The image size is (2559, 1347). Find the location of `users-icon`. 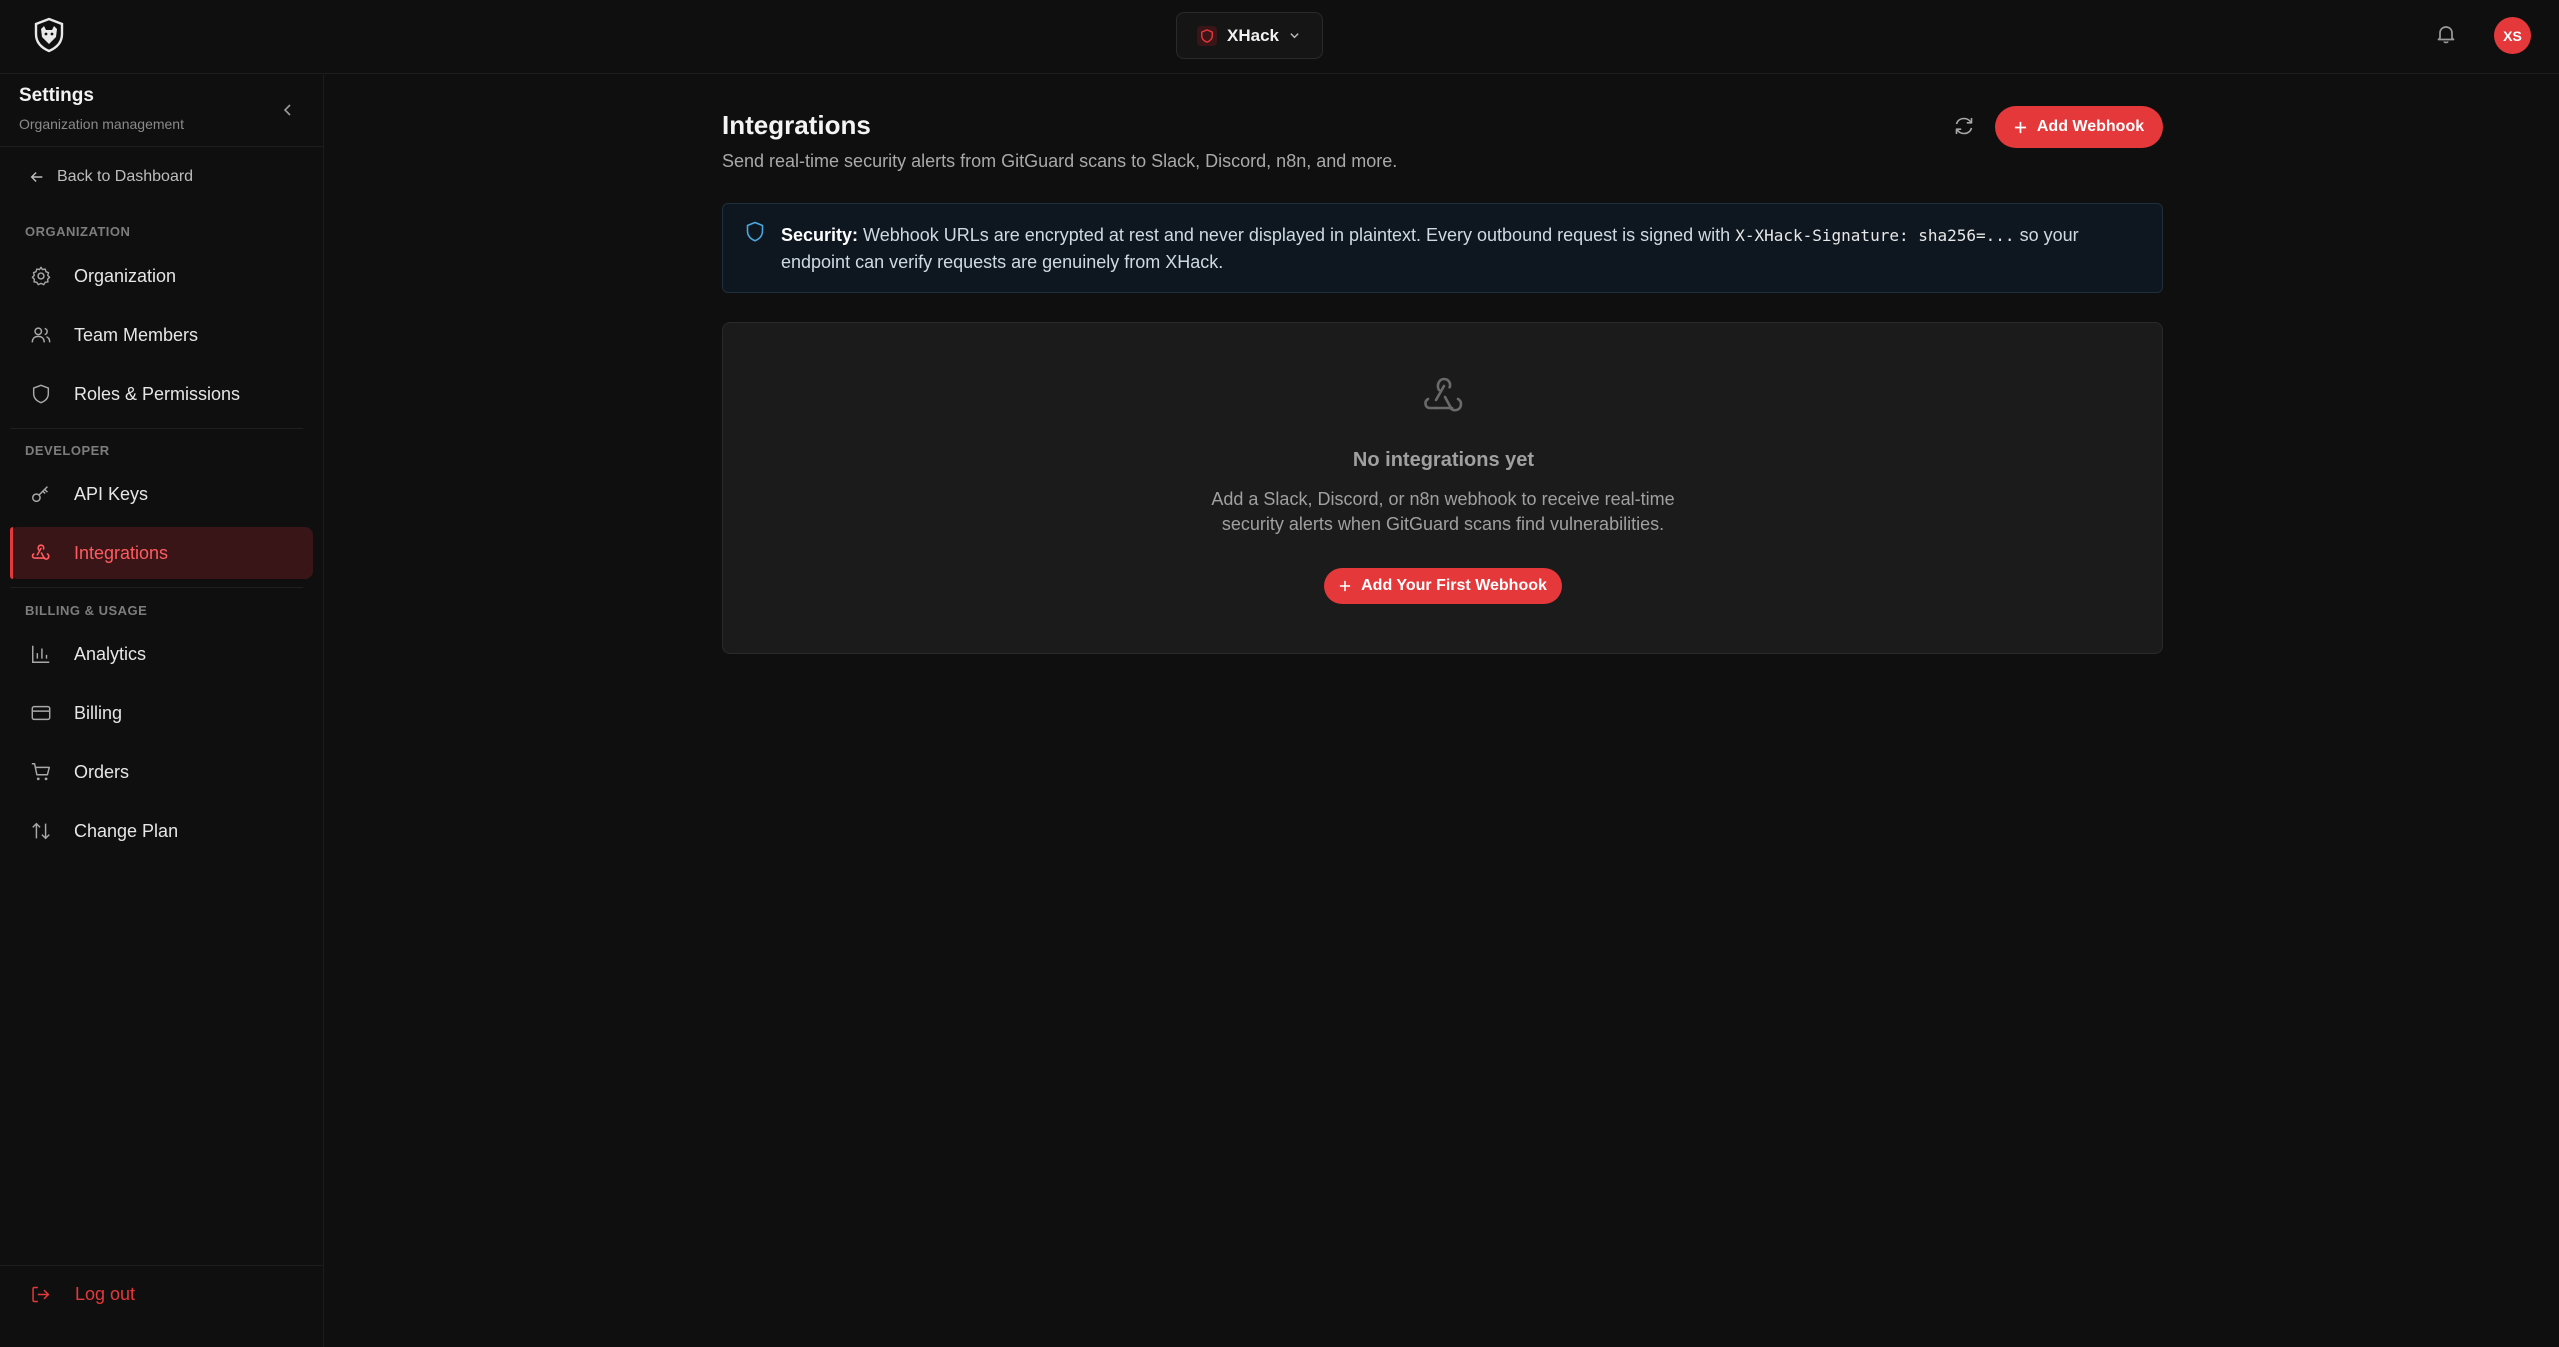

users-icon is located at coordinates (41, 335).